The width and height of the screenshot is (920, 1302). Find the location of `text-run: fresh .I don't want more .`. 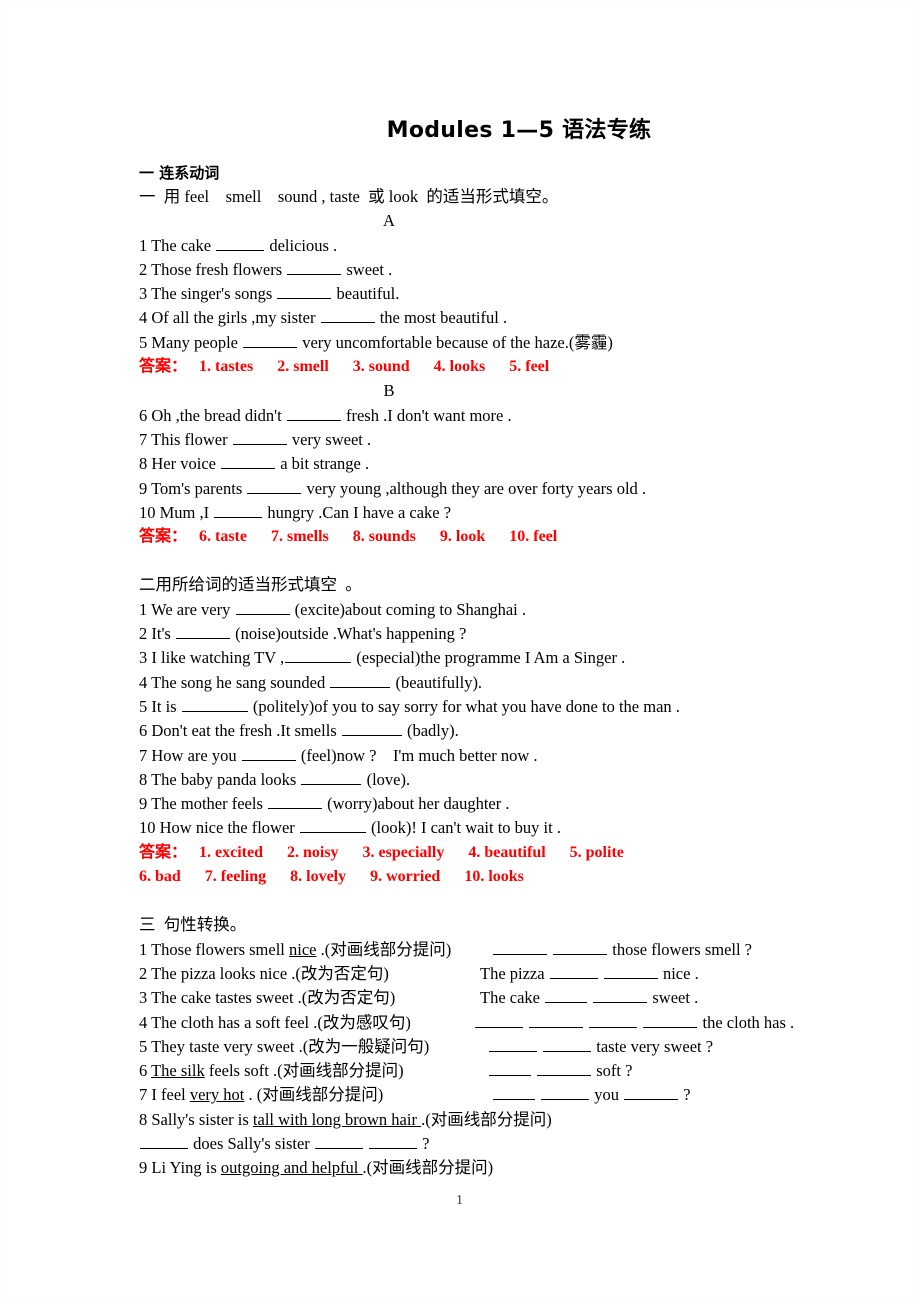

text-run: fresh .I don't want more . is located at coordinates (426, 415).